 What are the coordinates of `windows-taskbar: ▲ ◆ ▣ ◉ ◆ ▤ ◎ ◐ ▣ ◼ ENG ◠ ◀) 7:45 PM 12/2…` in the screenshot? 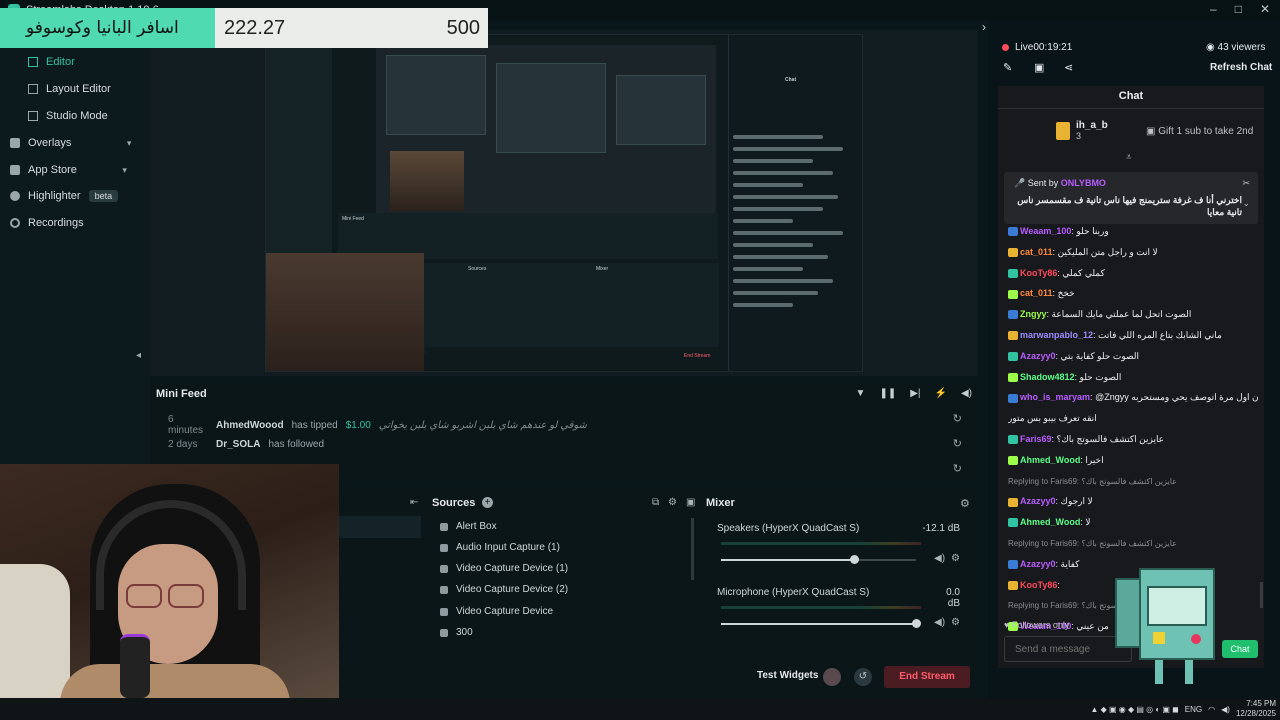 It's located at (640, 709).